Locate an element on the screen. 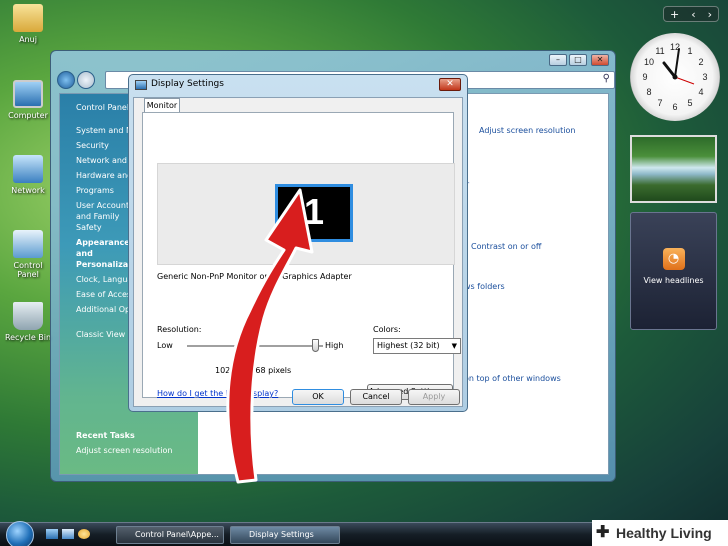  colors-dropdown: Highest (32 bit) ▼ is located at coordinates (417, 346).